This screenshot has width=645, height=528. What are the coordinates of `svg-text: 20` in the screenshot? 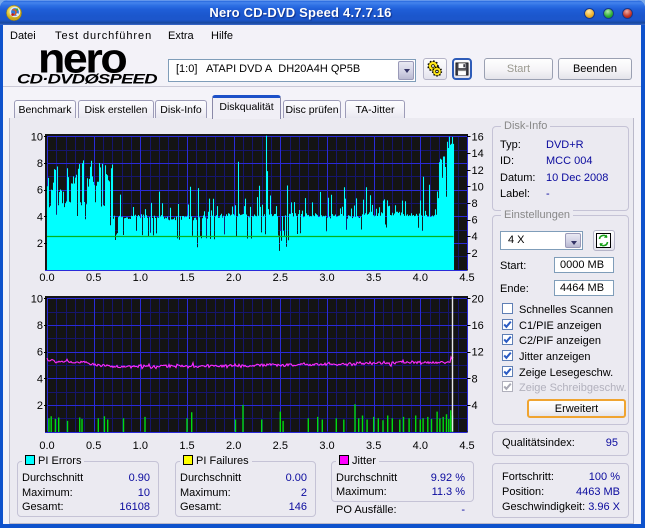 It's located at (478, 300).